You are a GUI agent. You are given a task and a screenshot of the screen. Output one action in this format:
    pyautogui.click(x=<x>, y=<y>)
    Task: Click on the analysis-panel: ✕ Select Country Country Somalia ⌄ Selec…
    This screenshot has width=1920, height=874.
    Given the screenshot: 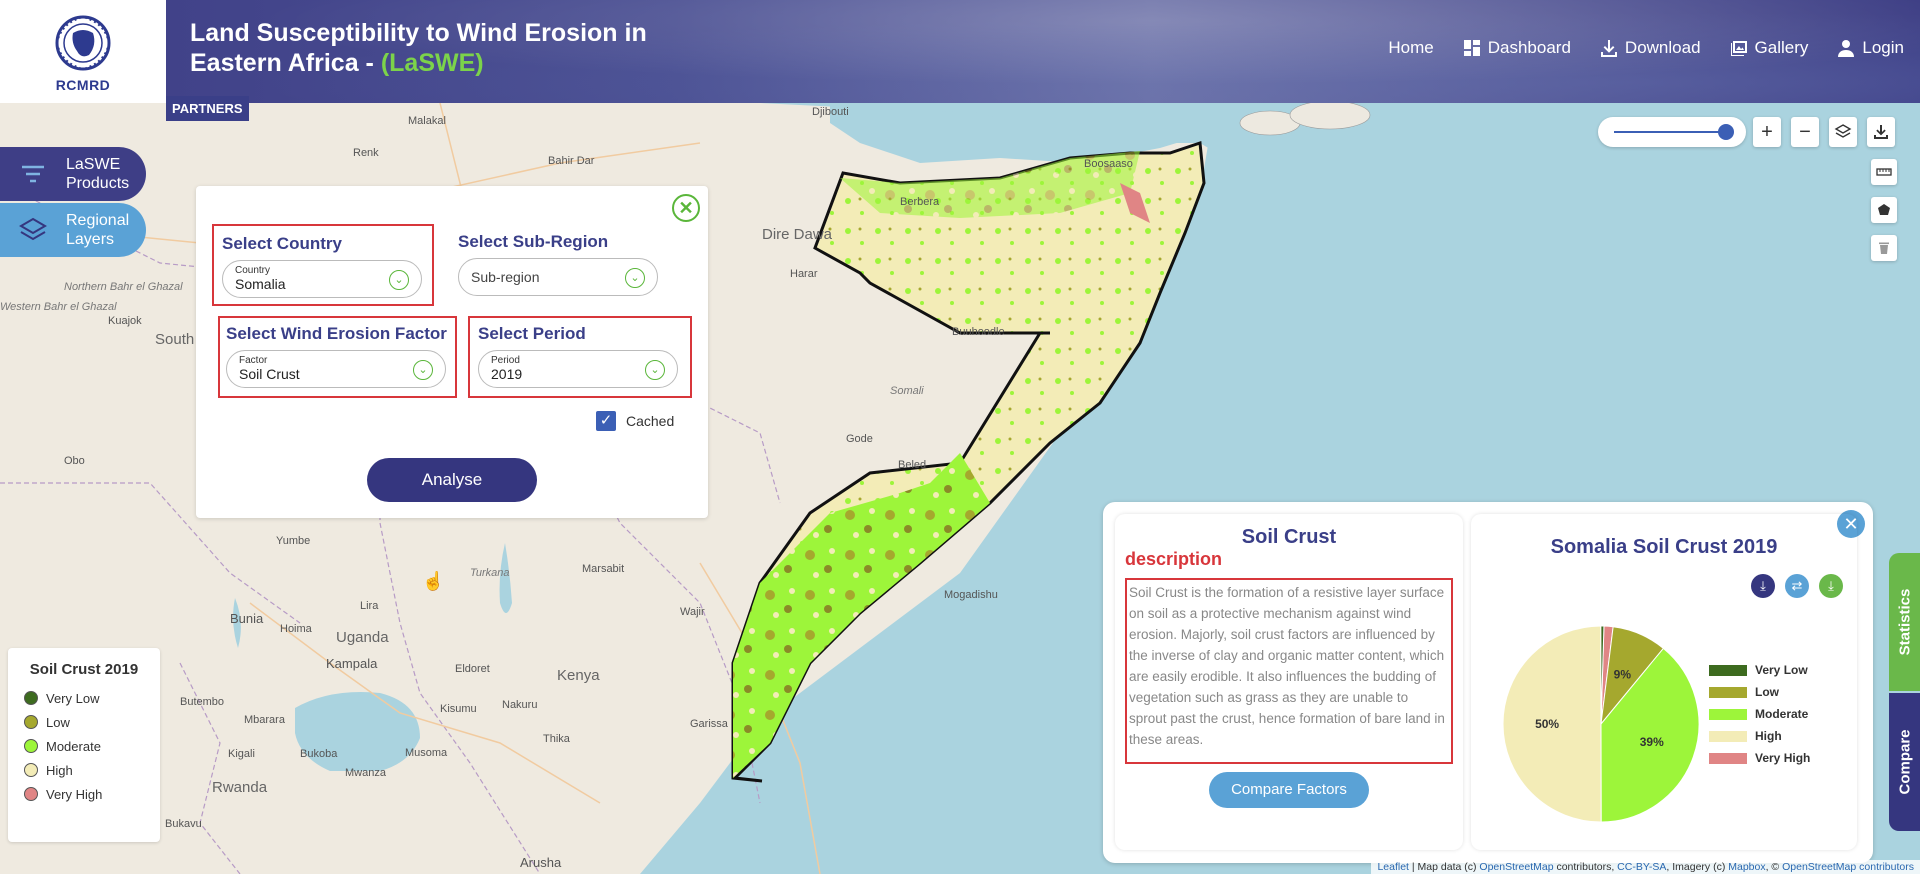 What is the action you would take?
    pyautogui.click(x=452, y=352)
    